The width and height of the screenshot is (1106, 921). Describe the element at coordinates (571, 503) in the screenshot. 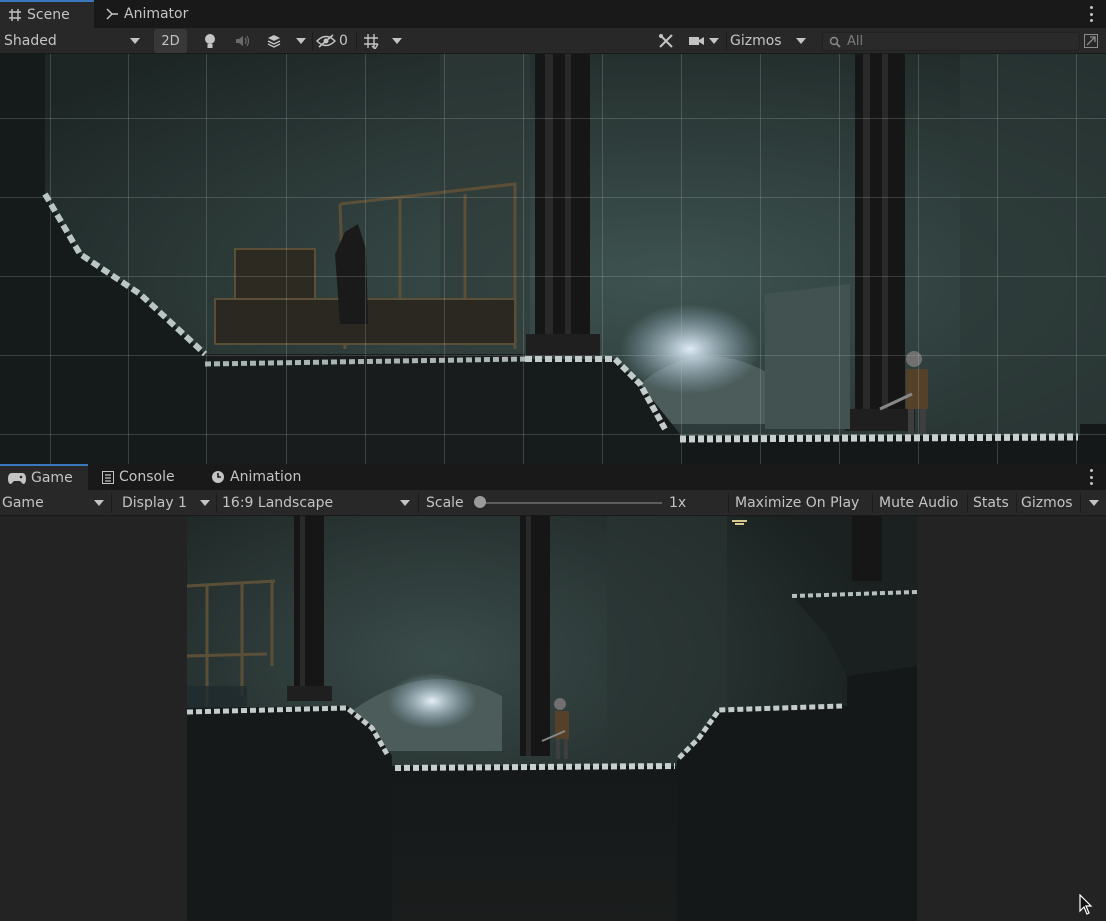

I see `scale-slider-track` at that location.